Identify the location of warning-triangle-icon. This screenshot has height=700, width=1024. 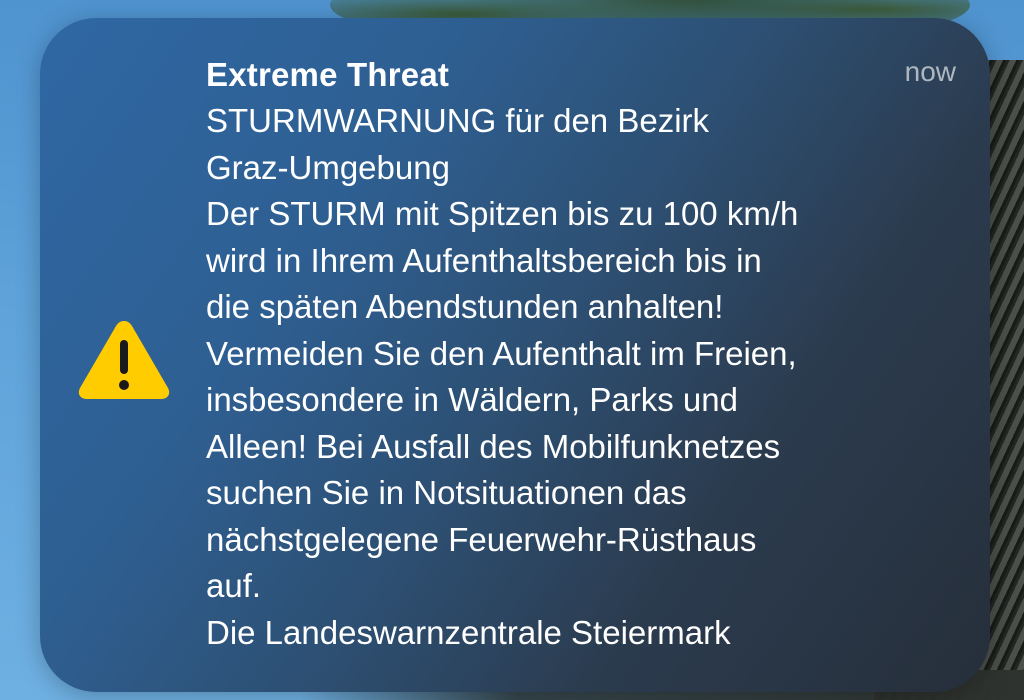
(124, 360).